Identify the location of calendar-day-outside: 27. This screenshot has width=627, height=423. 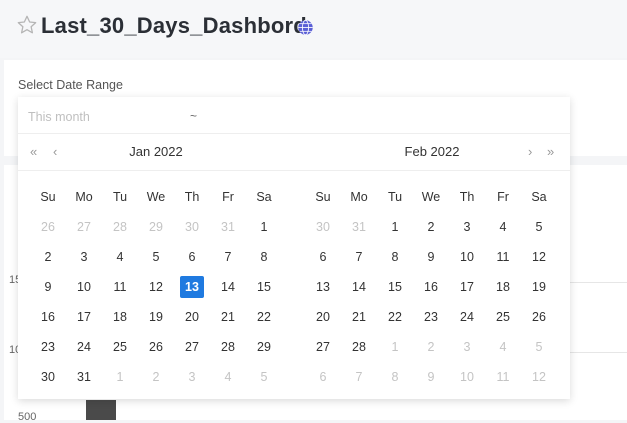
(84, 227).